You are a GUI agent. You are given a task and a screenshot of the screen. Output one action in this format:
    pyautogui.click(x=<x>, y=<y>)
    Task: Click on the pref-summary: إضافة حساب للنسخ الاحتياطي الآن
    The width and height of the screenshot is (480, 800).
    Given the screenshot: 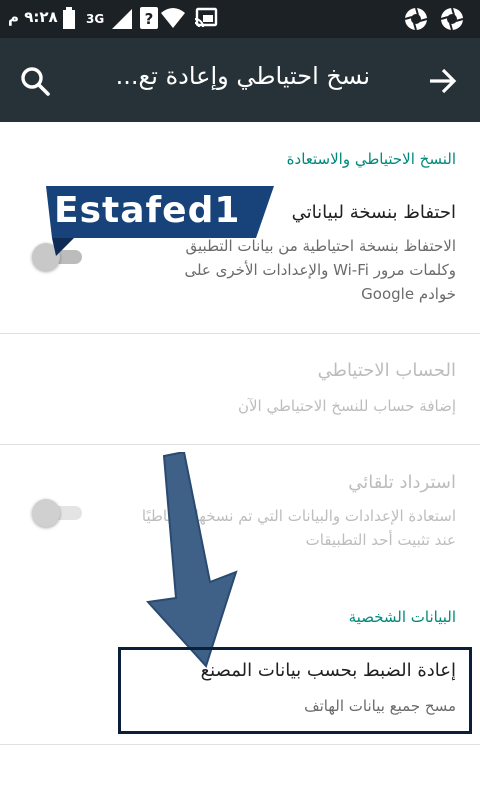 What is the action you would take?
    pyautogui.click(x=346, y=406)
    